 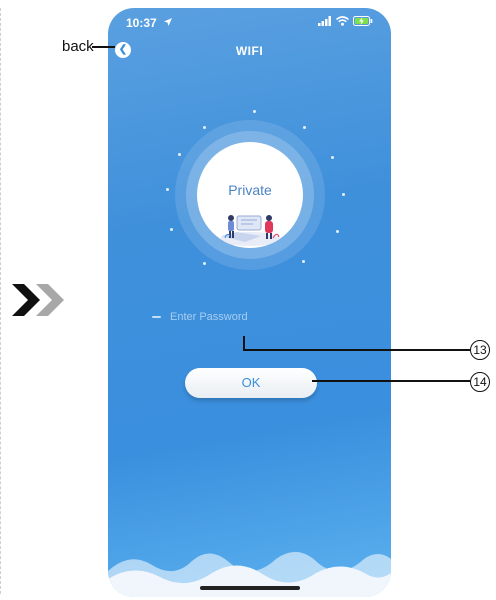 What do you see at coordinates (356, 350) in the screenshot?
I see `callout-13-line-horizontal` at bounding box center [356, 350].